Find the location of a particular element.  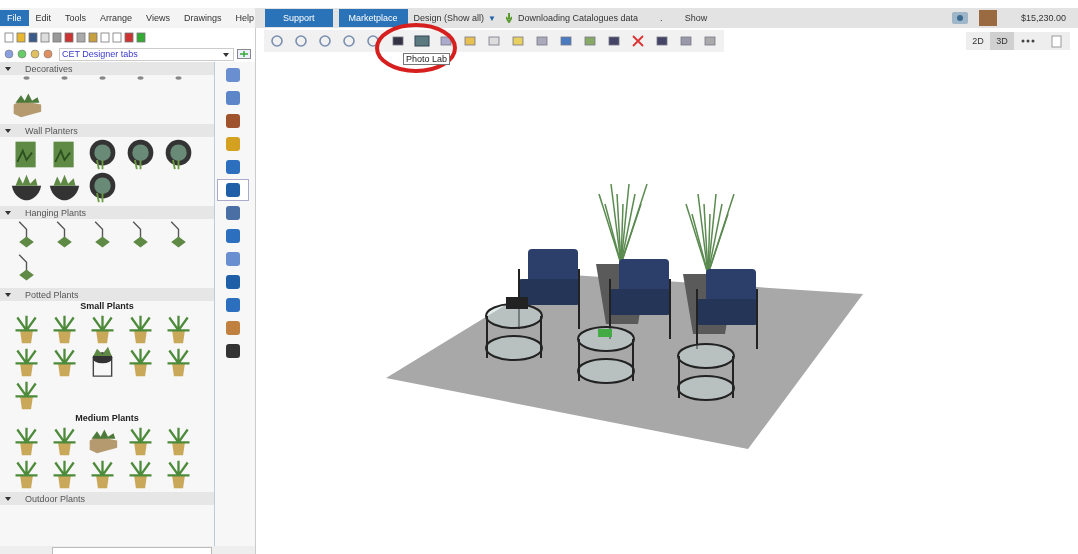

delete-icon is located at coordinates (638, 41).